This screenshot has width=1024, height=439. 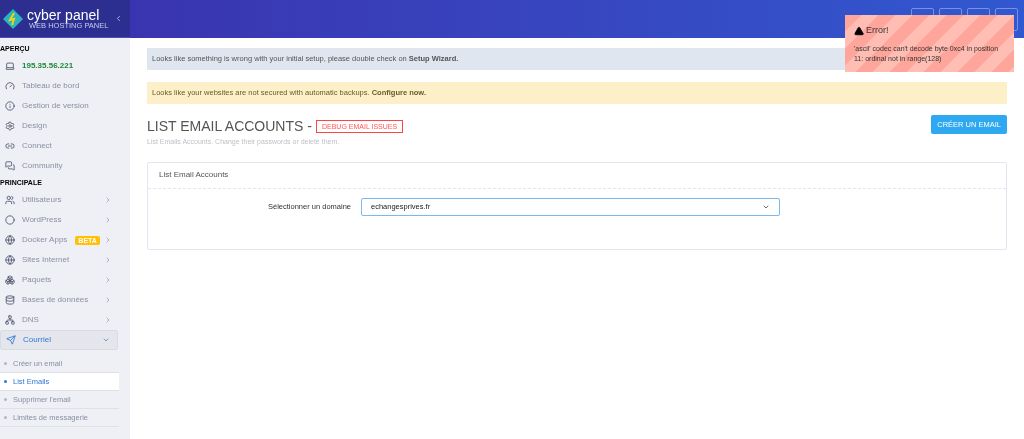 I want to click on sidebar-item: Sites Internet, so click(x=59, y=260).